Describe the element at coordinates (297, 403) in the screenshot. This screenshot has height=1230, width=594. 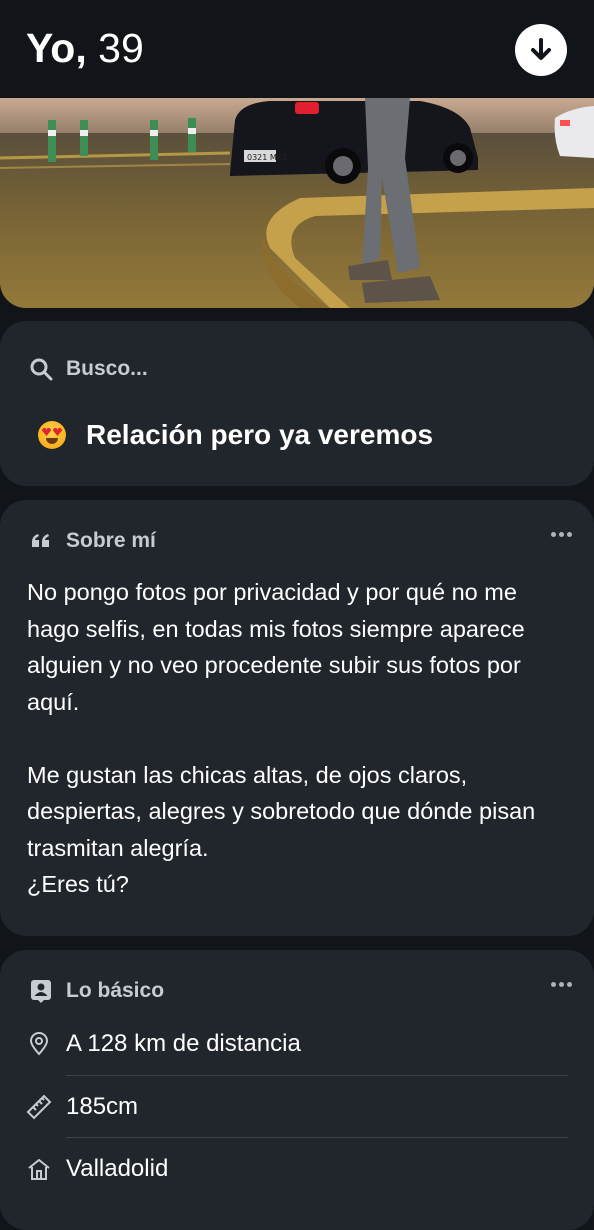
I see `looking-for-card: Busco... Relación pero ya veremos` at that location.